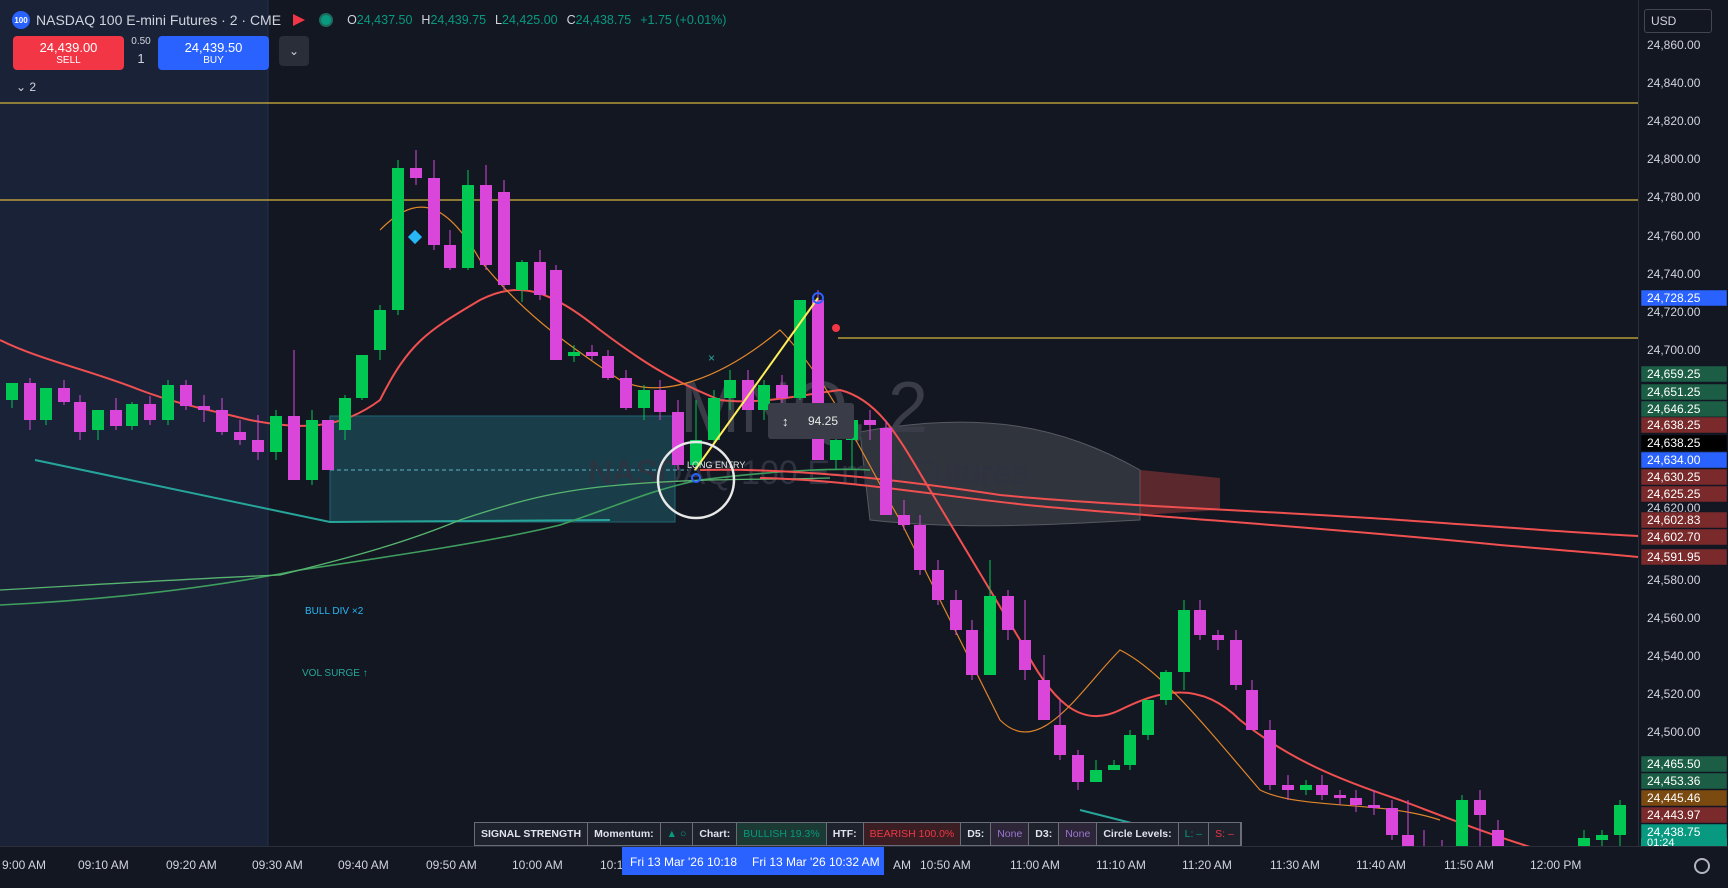 Image resolution: width=1728 pixels, height=888 pixels. What do you see at coordinates (158, 20) in the screenshot?
I see `symbol-title: NASDAQ 100 E-mini Futures · 2 · CME` at bounding box center [158, 20].